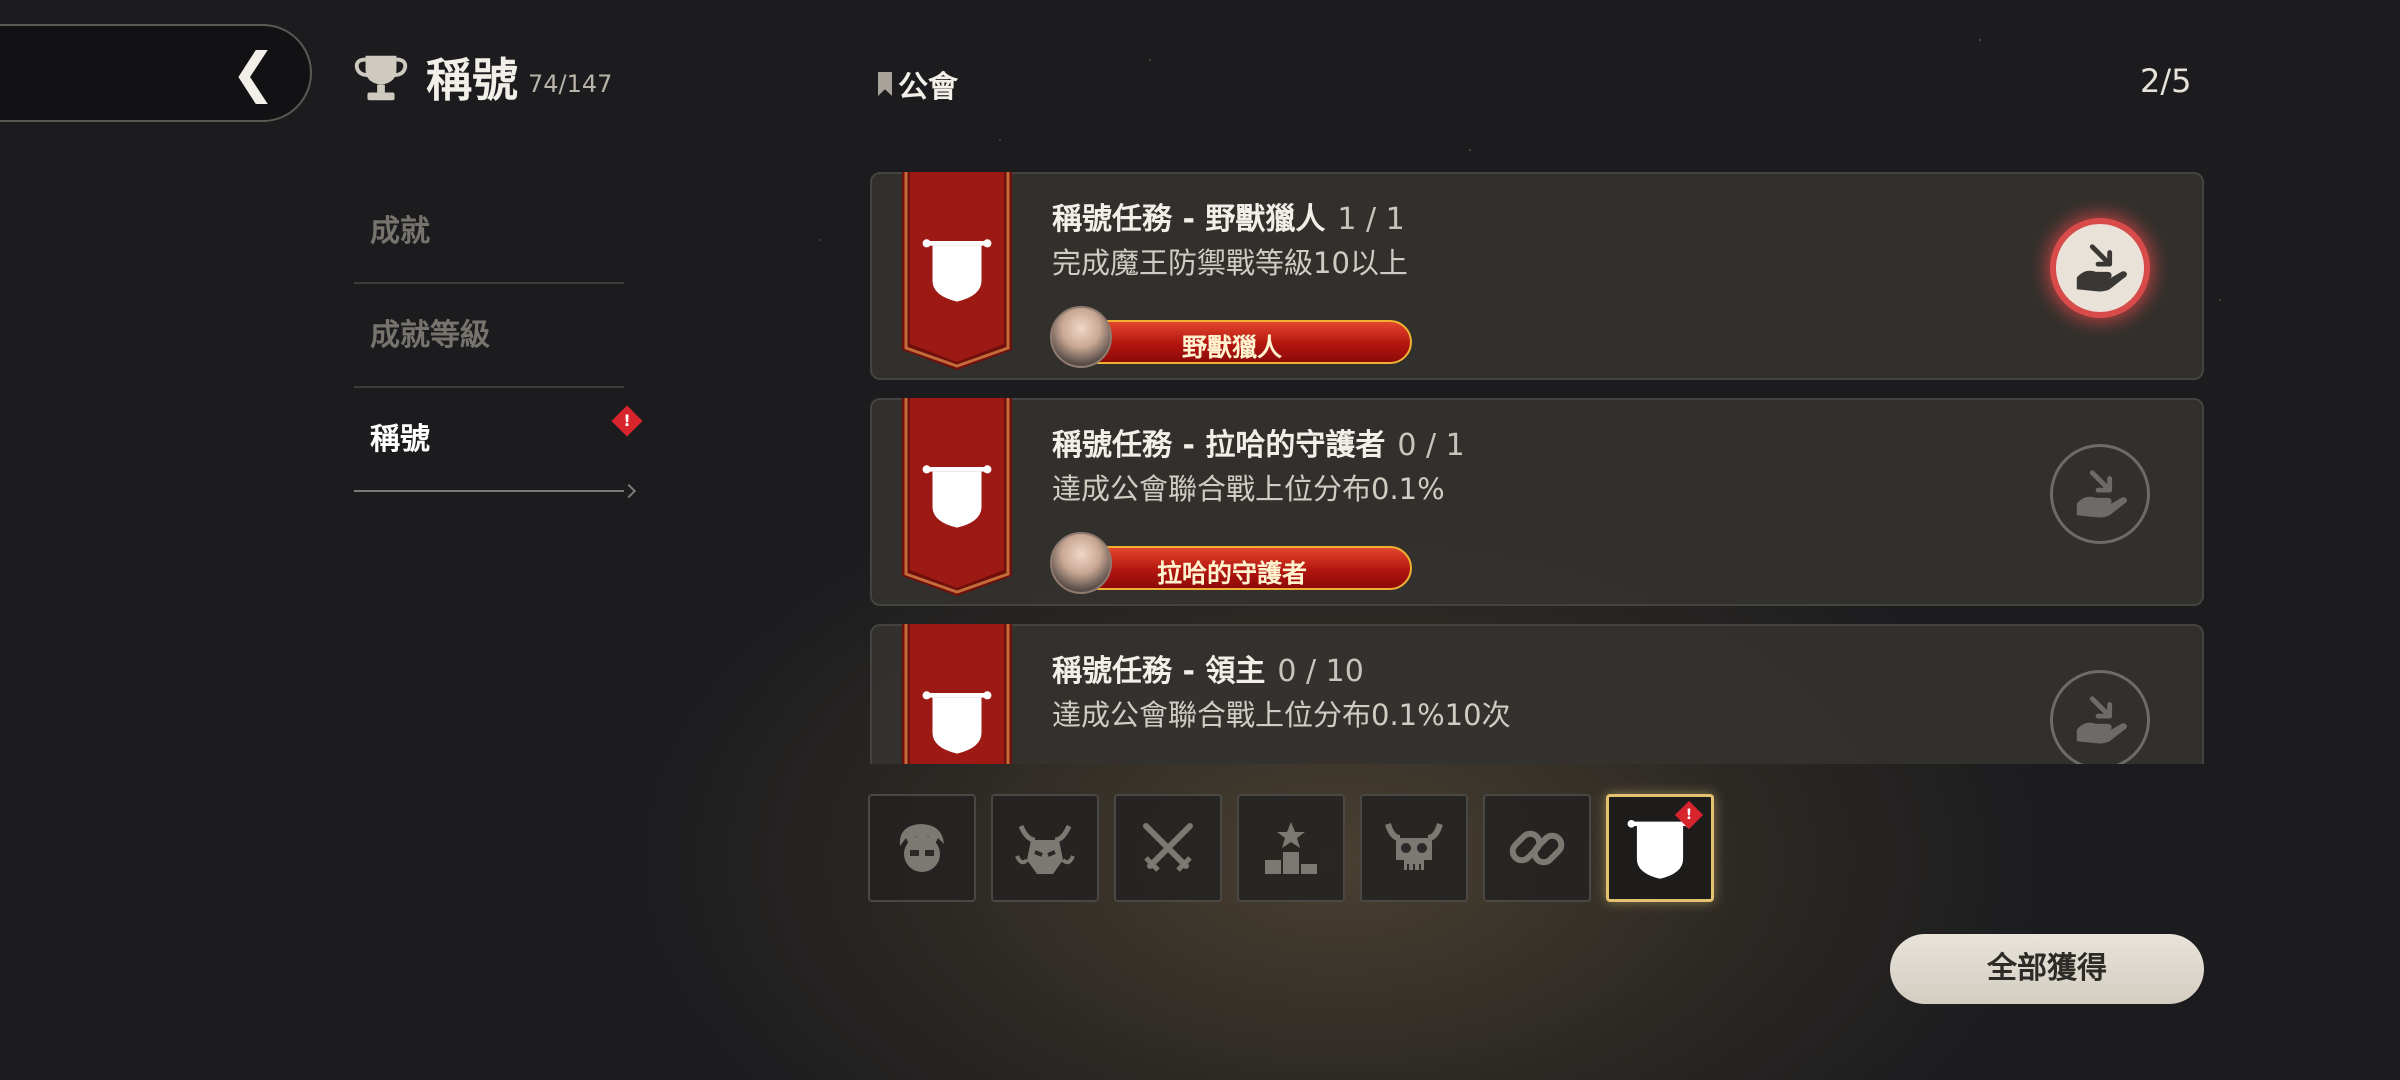  Describe the element at coordinates (2166, 81) in the screenshot. I see `page-indicator: 2/5` at that location.